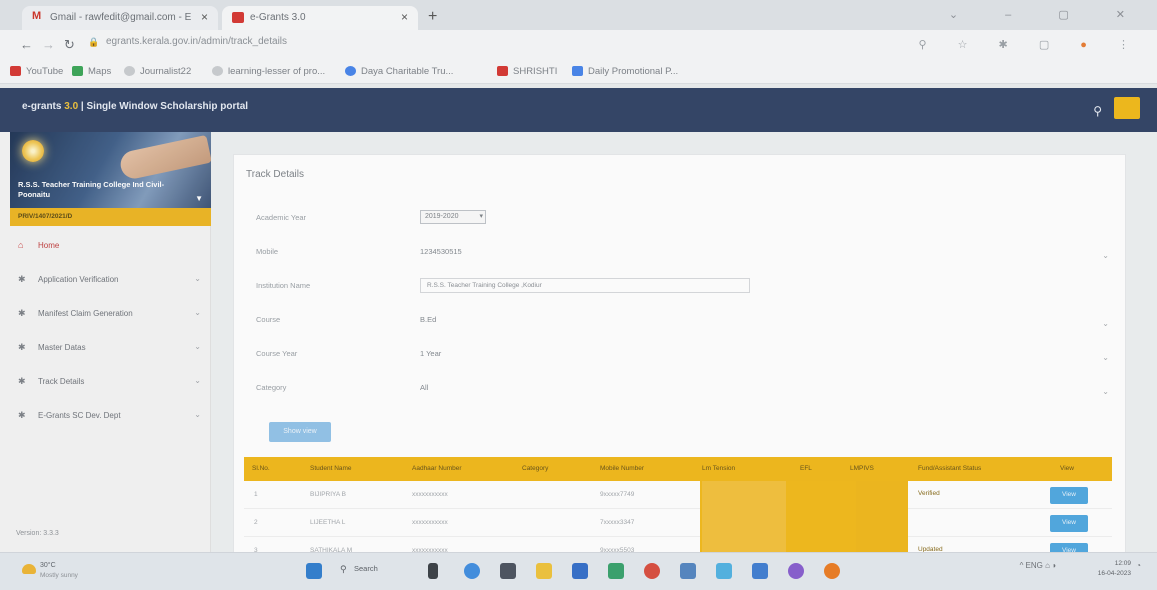 This screenshot has width=1157, height=590. I want to click on status-highlight, so click(804, 523).